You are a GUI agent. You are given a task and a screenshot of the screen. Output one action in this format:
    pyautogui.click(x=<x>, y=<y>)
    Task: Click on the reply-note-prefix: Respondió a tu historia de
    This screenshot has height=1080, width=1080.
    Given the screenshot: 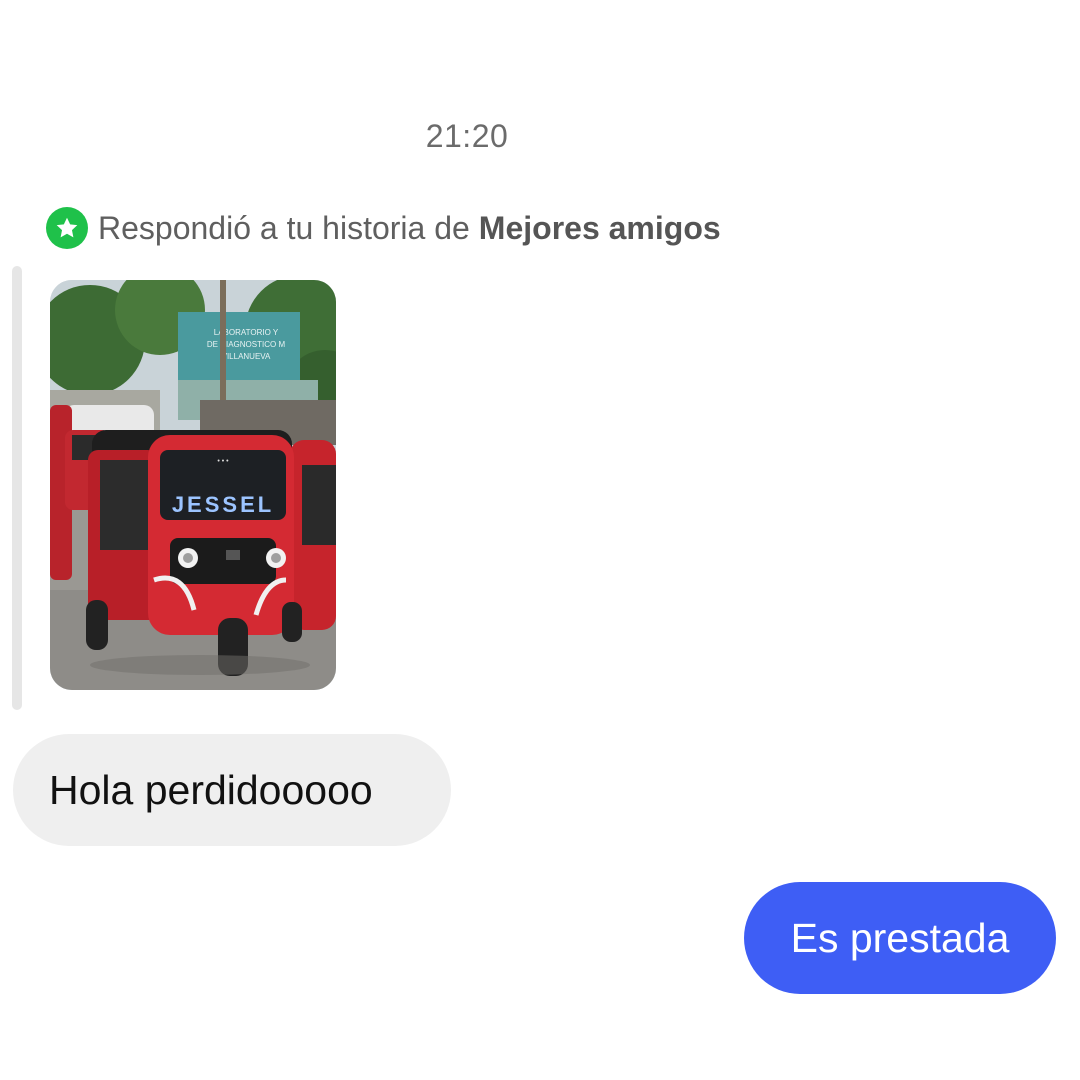 What is the action you would take?
    pyautogui.click(x=284, y=227)
    